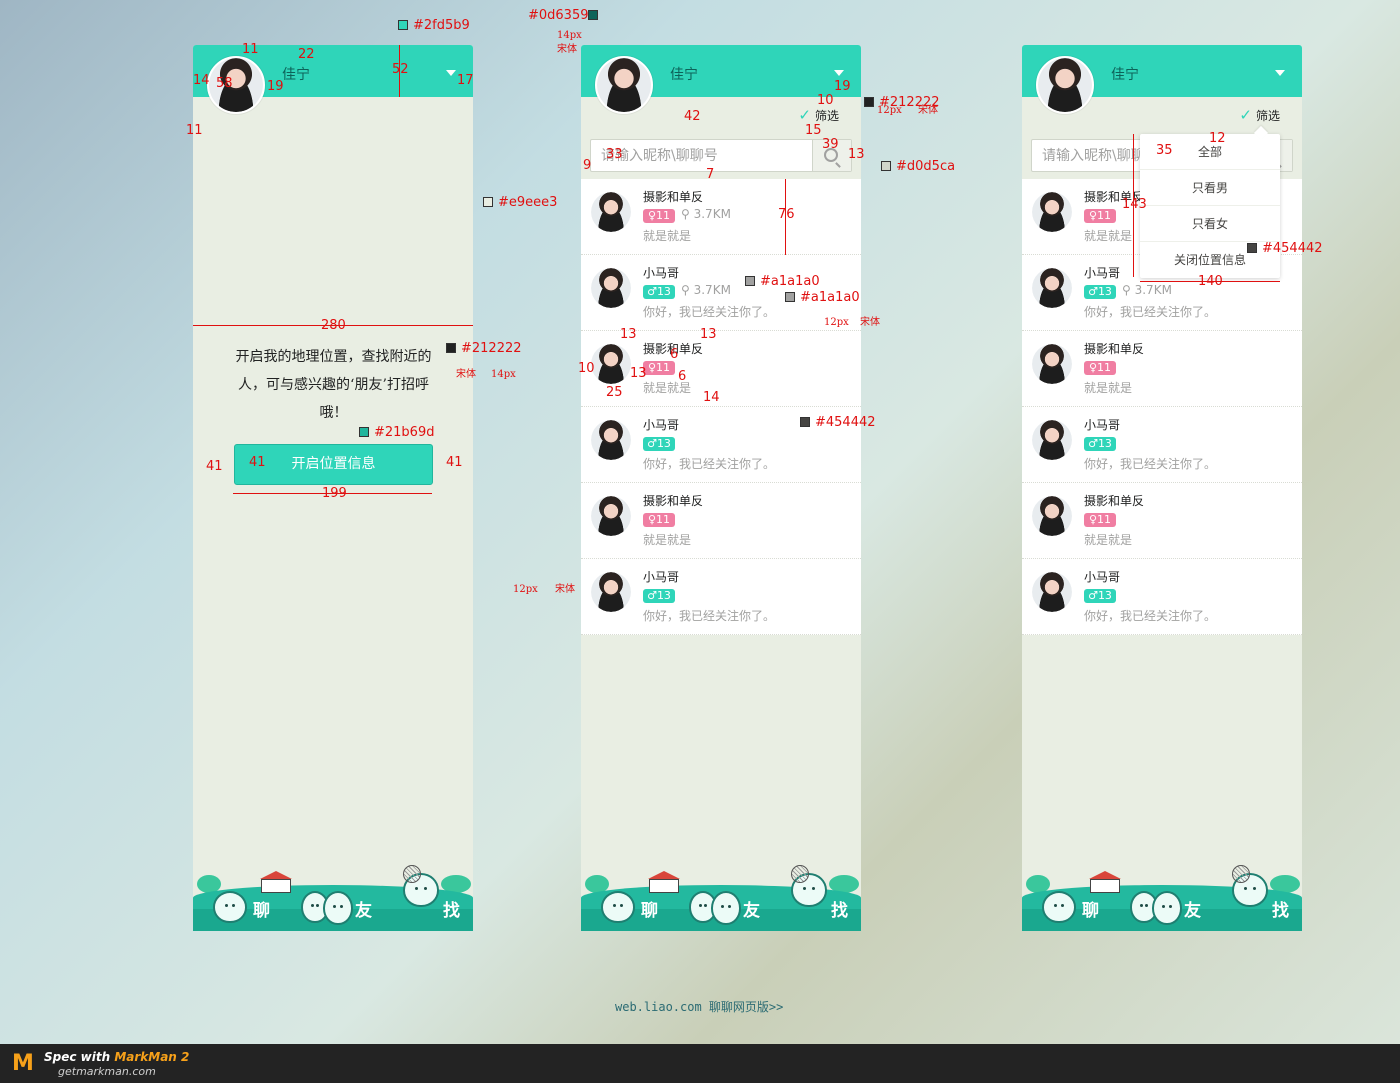 This screenshot has width=1400, height=1083. I want to click on house-icon, so click(664, 882).